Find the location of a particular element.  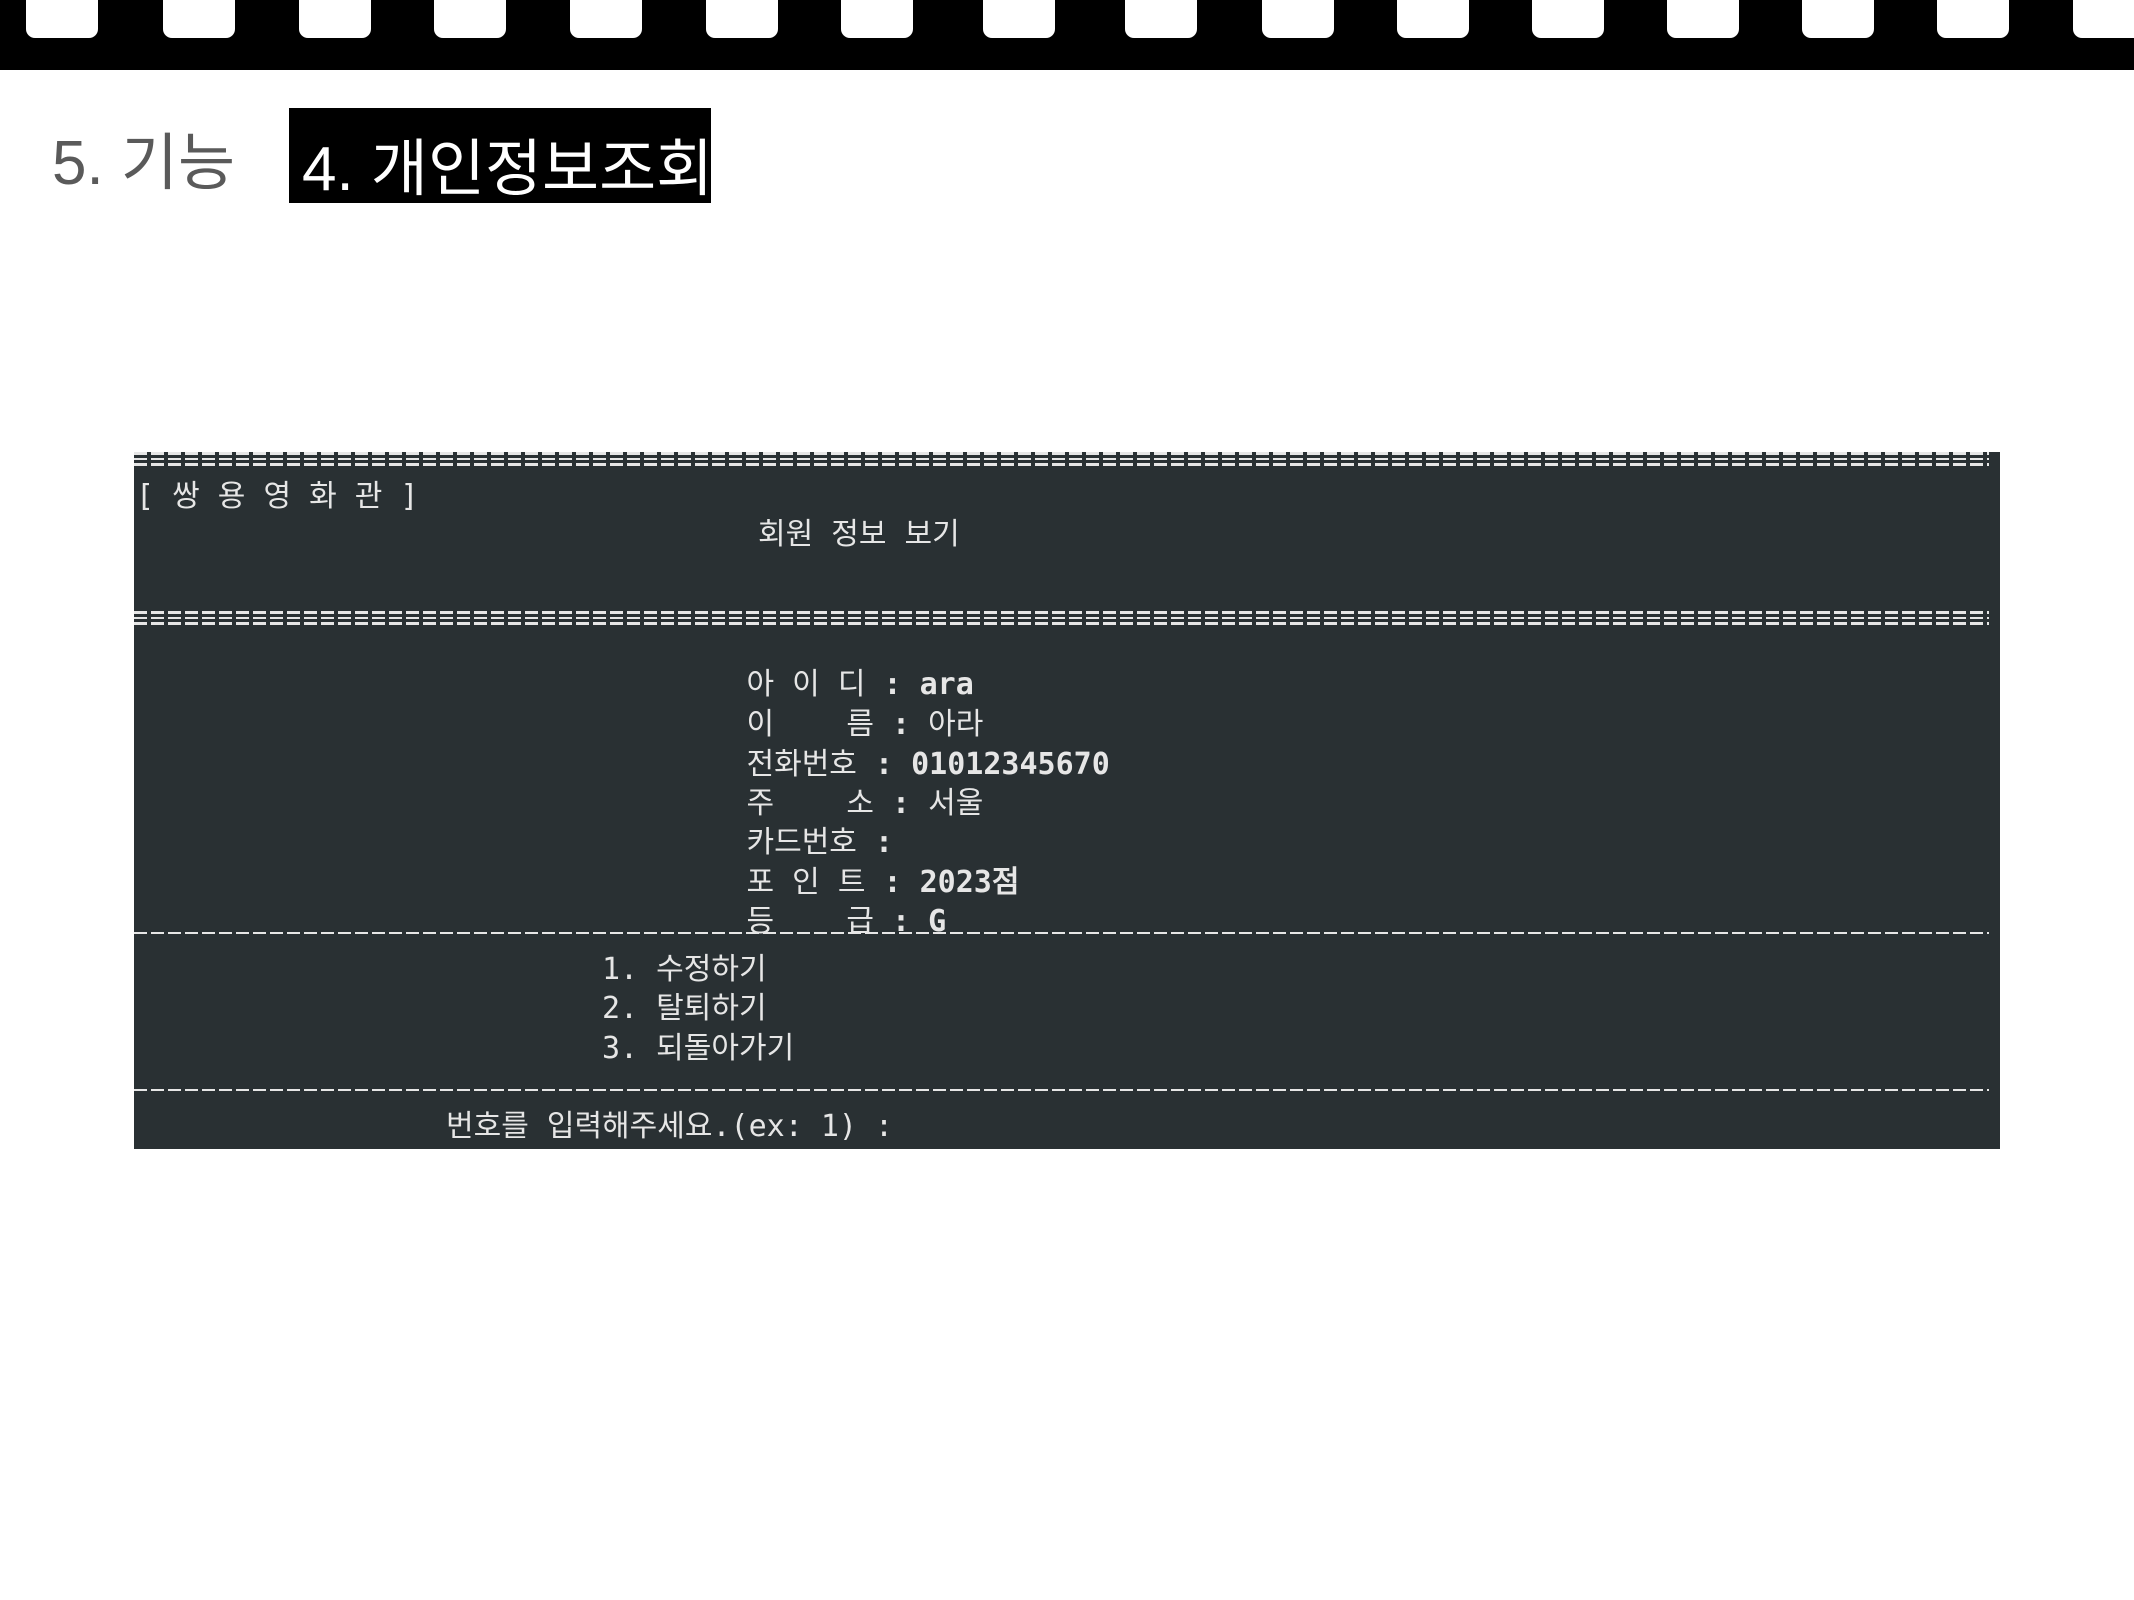

section-label: 5. 기능 is located at coordinates (144, 163).